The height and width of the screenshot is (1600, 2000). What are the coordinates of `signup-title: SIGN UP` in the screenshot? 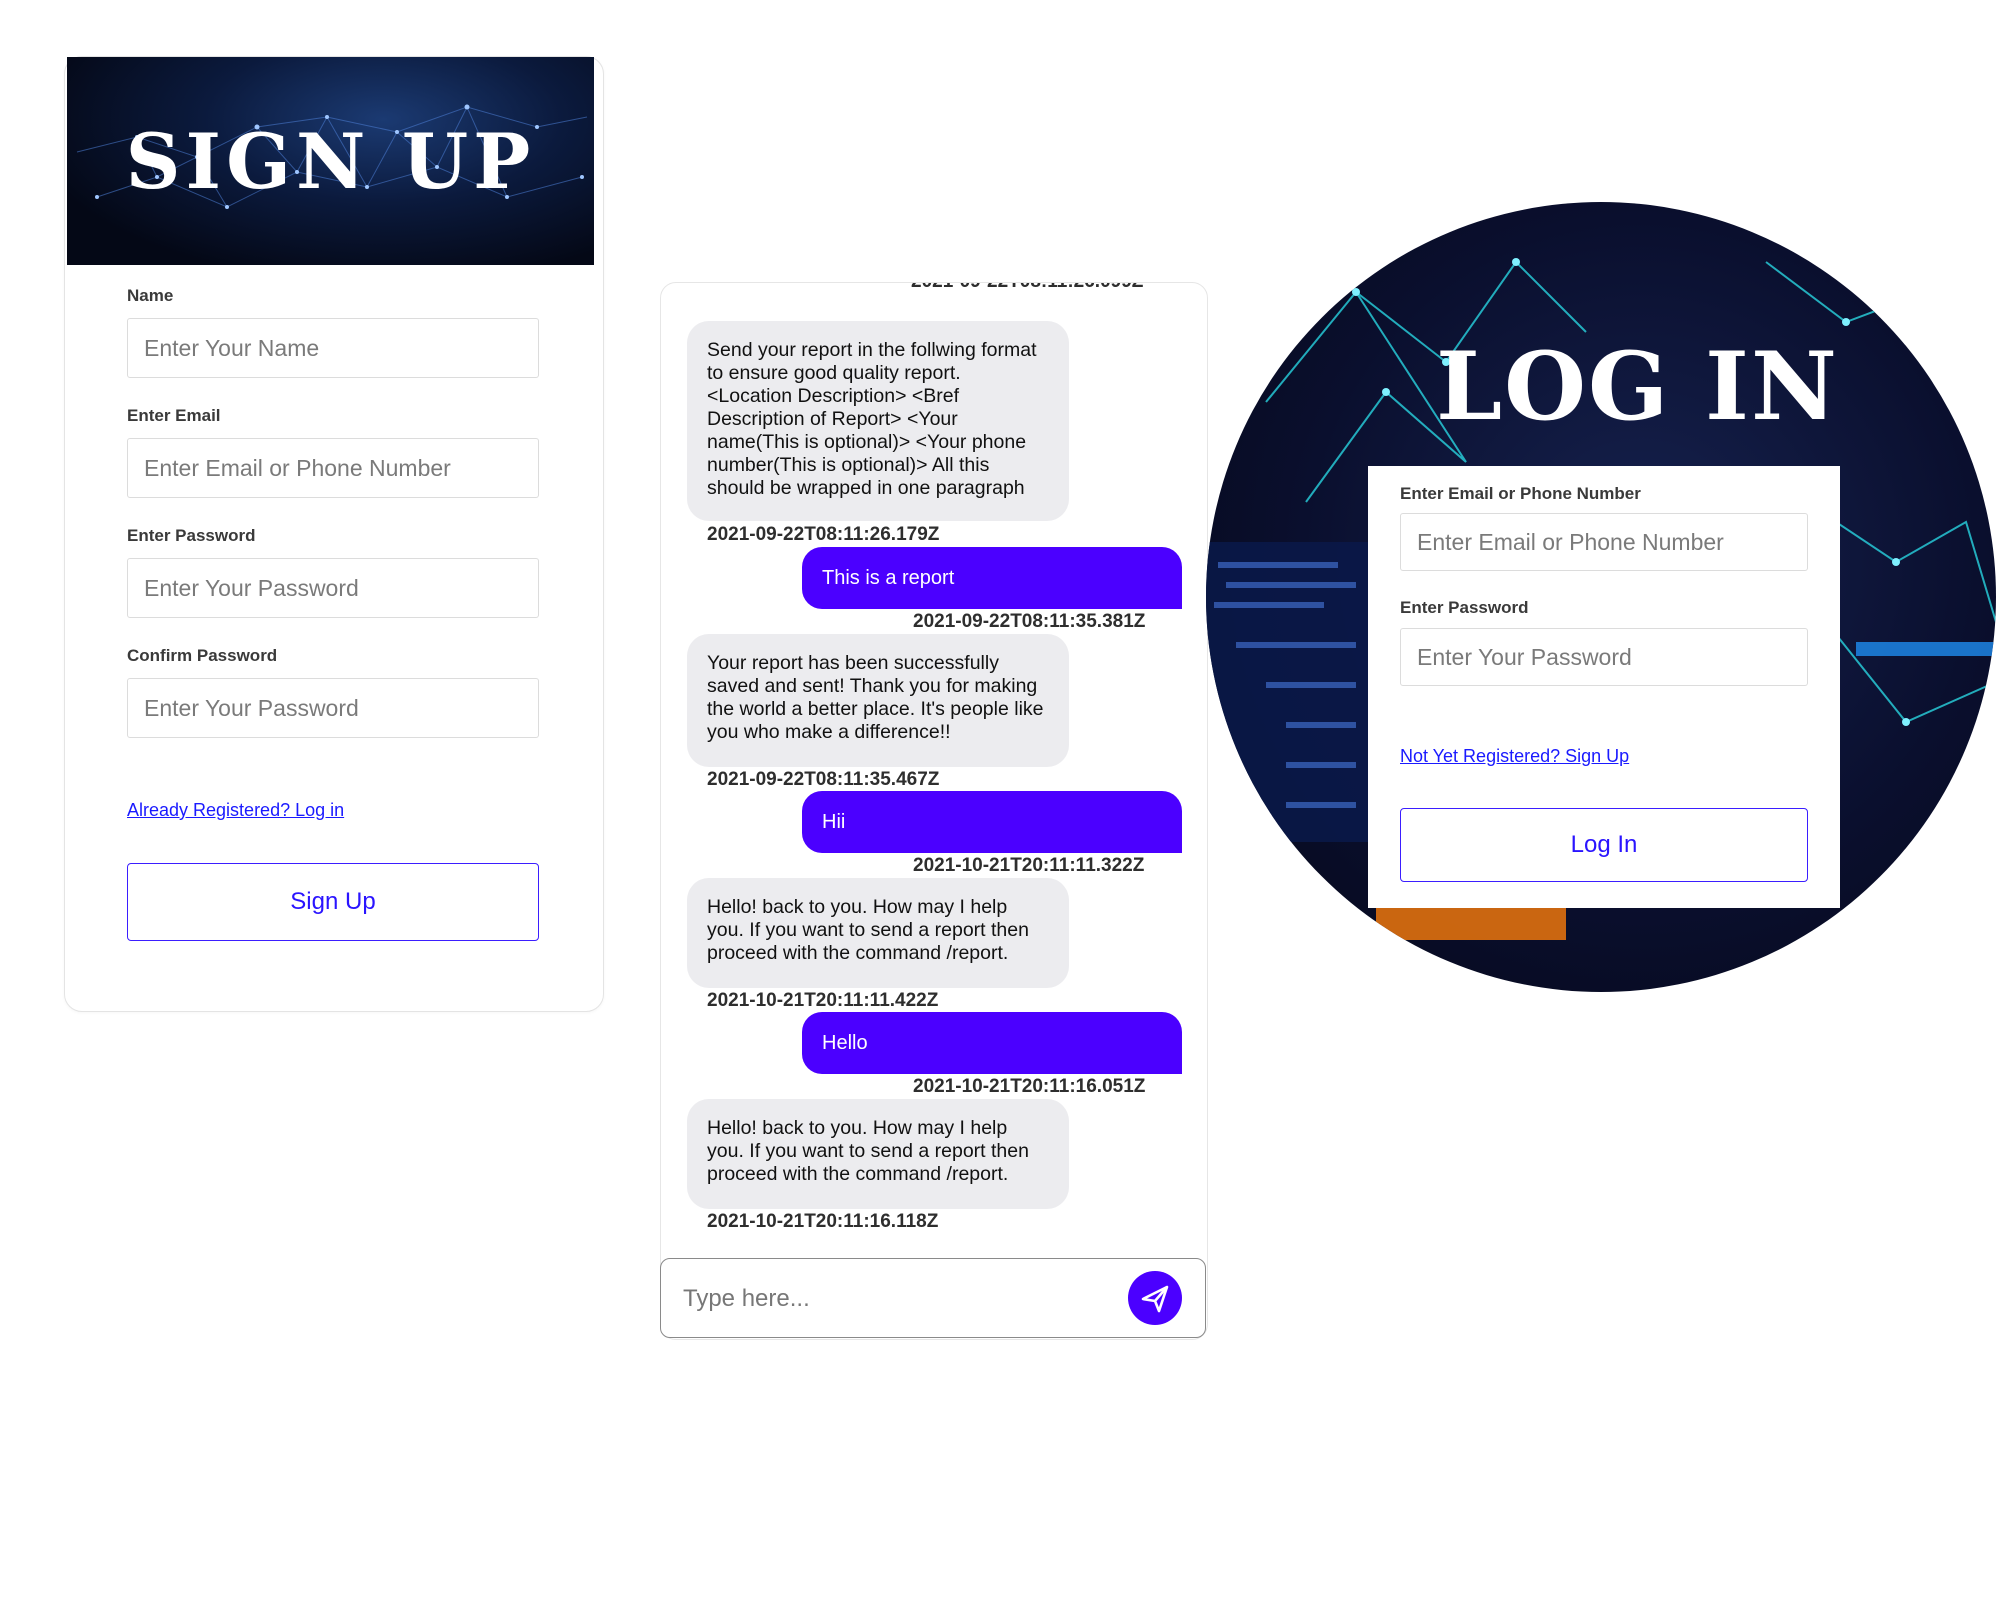 It's located at (330, 161).